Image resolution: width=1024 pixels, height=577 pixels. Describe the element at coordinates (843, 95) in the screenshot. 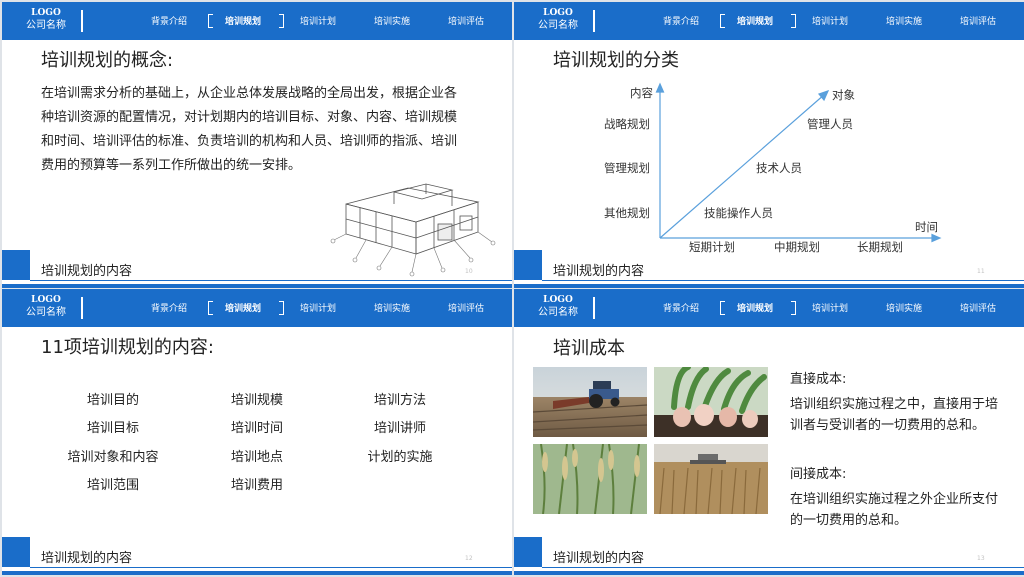

I see `diagonal-axis-label: 对象` at that location.